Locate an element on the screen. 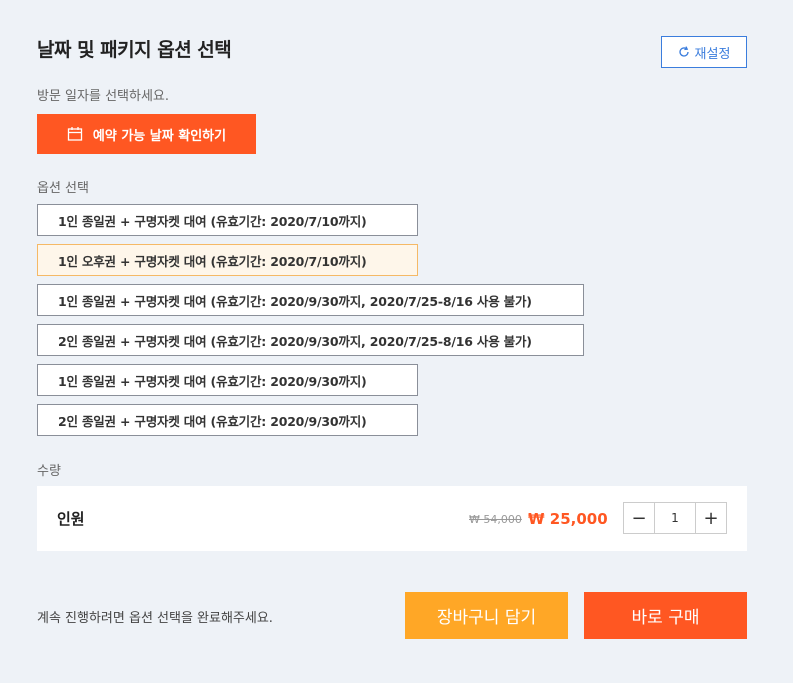 This screenshot has width=793, height=683. option-item-selected: 1인 오후권 + 구명자켓 대여 (유효기간: 2020/7/10까지) is located at coordinates (227, 260).